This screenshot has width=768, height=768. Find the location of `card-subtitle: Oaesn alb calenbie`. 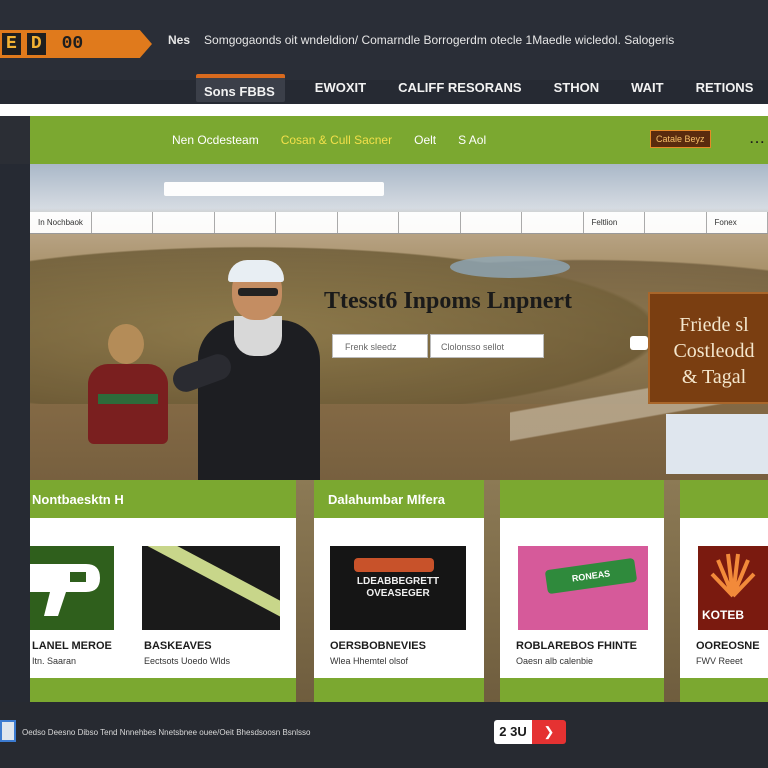

card-subtitle: Oaesn alb calenbie is located at coordinates (555, 661).